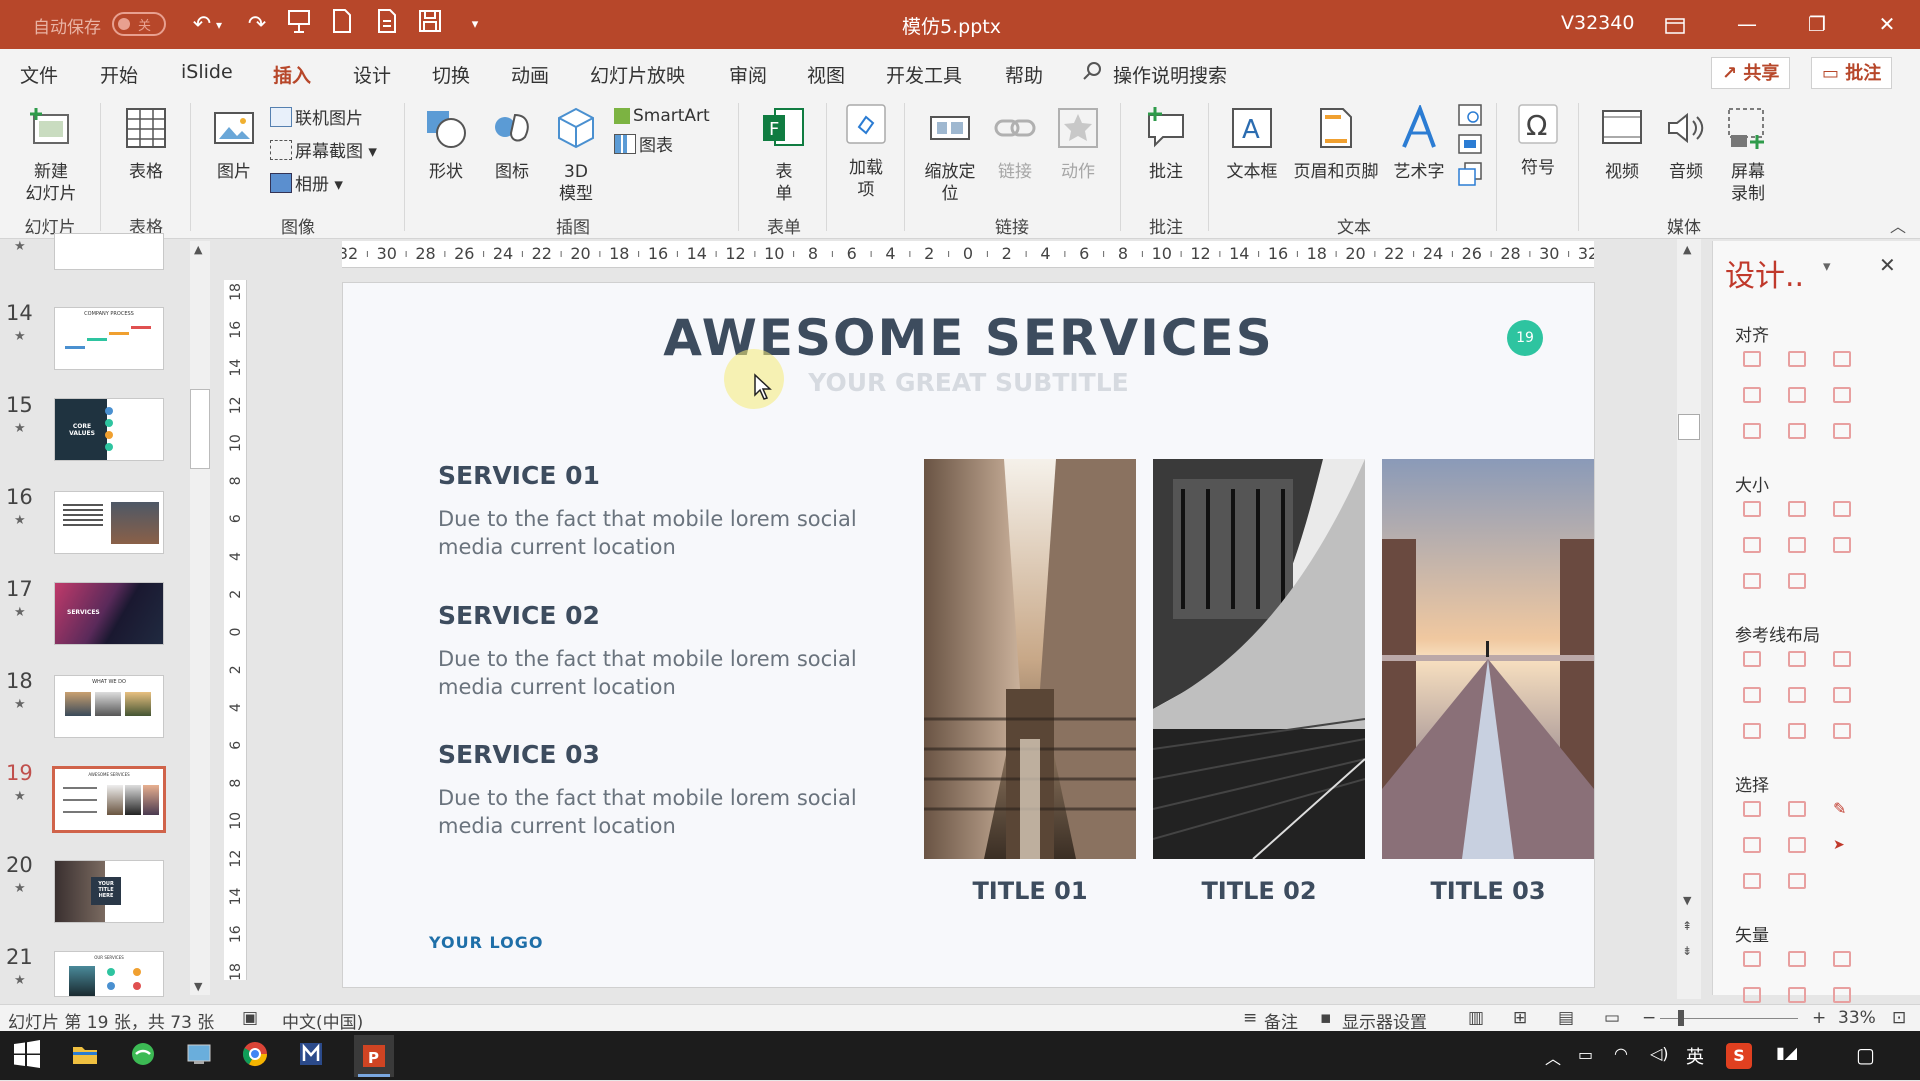 The height and width of the screenshot is (1081, 1920). Describe the element at coordinates (1687, 249) in the screenshot. I see `scroll-up-icon: ▲` at that location.